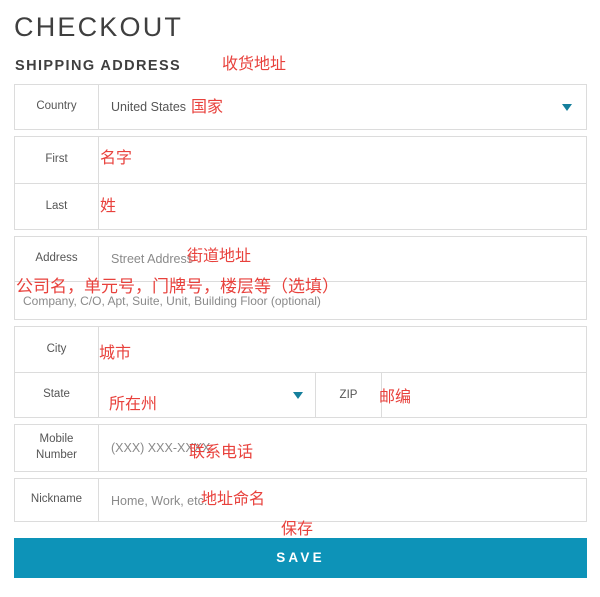 This screenshot has height=597, width=600. I want to click on street-address-row: Address Street Address, so click(300, 259).